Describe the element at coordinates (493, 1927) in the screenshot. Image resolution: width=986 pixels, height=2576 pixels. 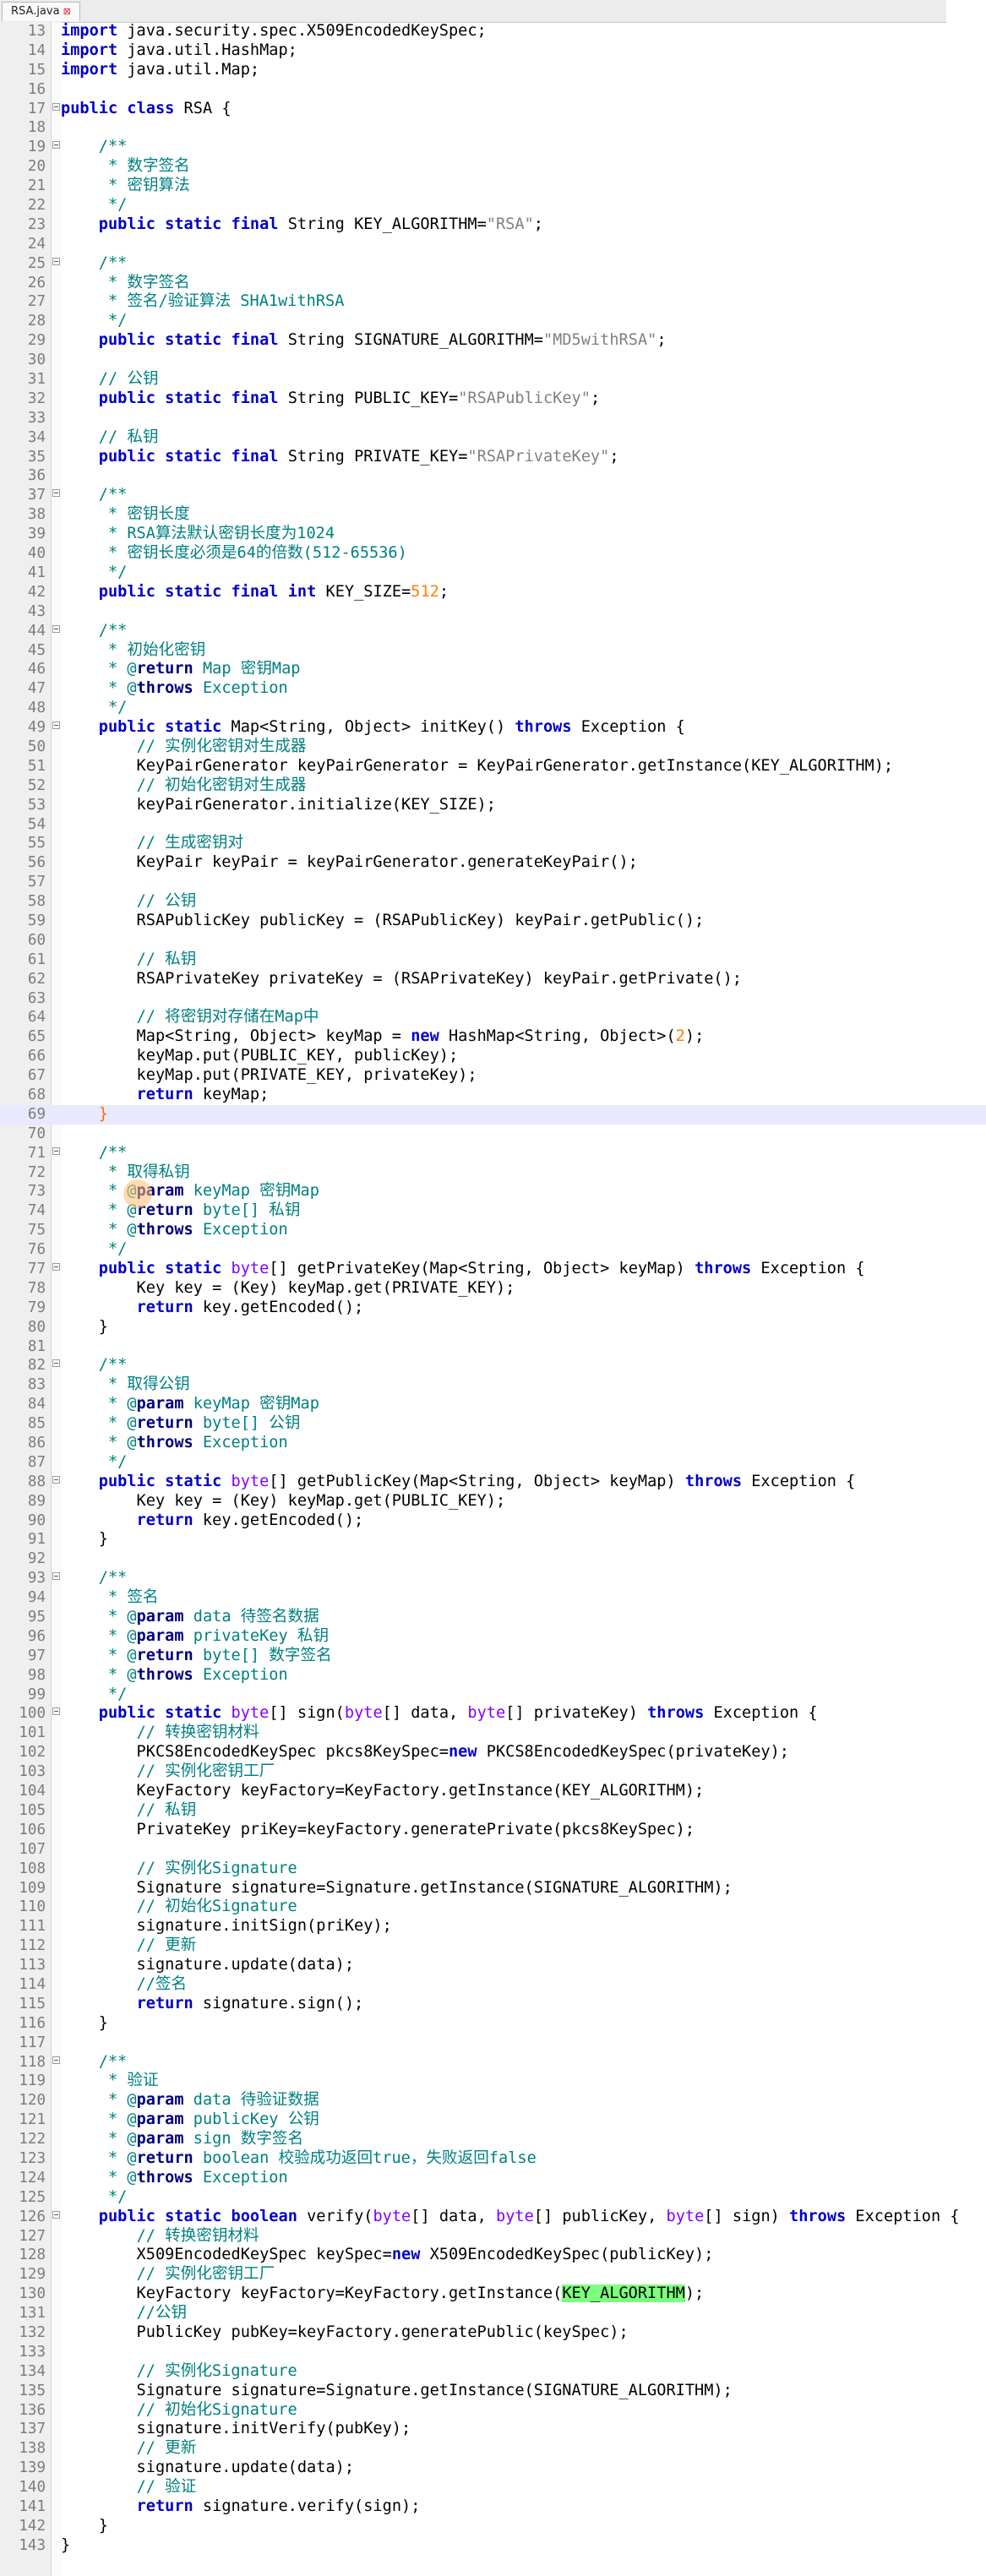
I see `code-line: 111 signature.initSign(priKey);` at that location.